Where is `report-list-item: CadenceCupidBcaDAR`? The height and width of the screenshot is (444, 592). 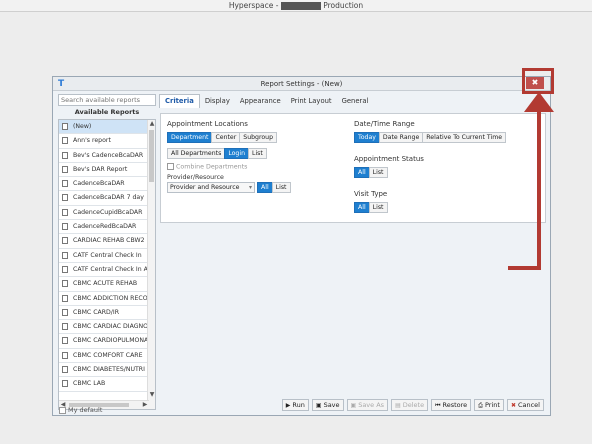
report-list-item: CadenceCupidBcaDAR is located at coordinates (107, 213).